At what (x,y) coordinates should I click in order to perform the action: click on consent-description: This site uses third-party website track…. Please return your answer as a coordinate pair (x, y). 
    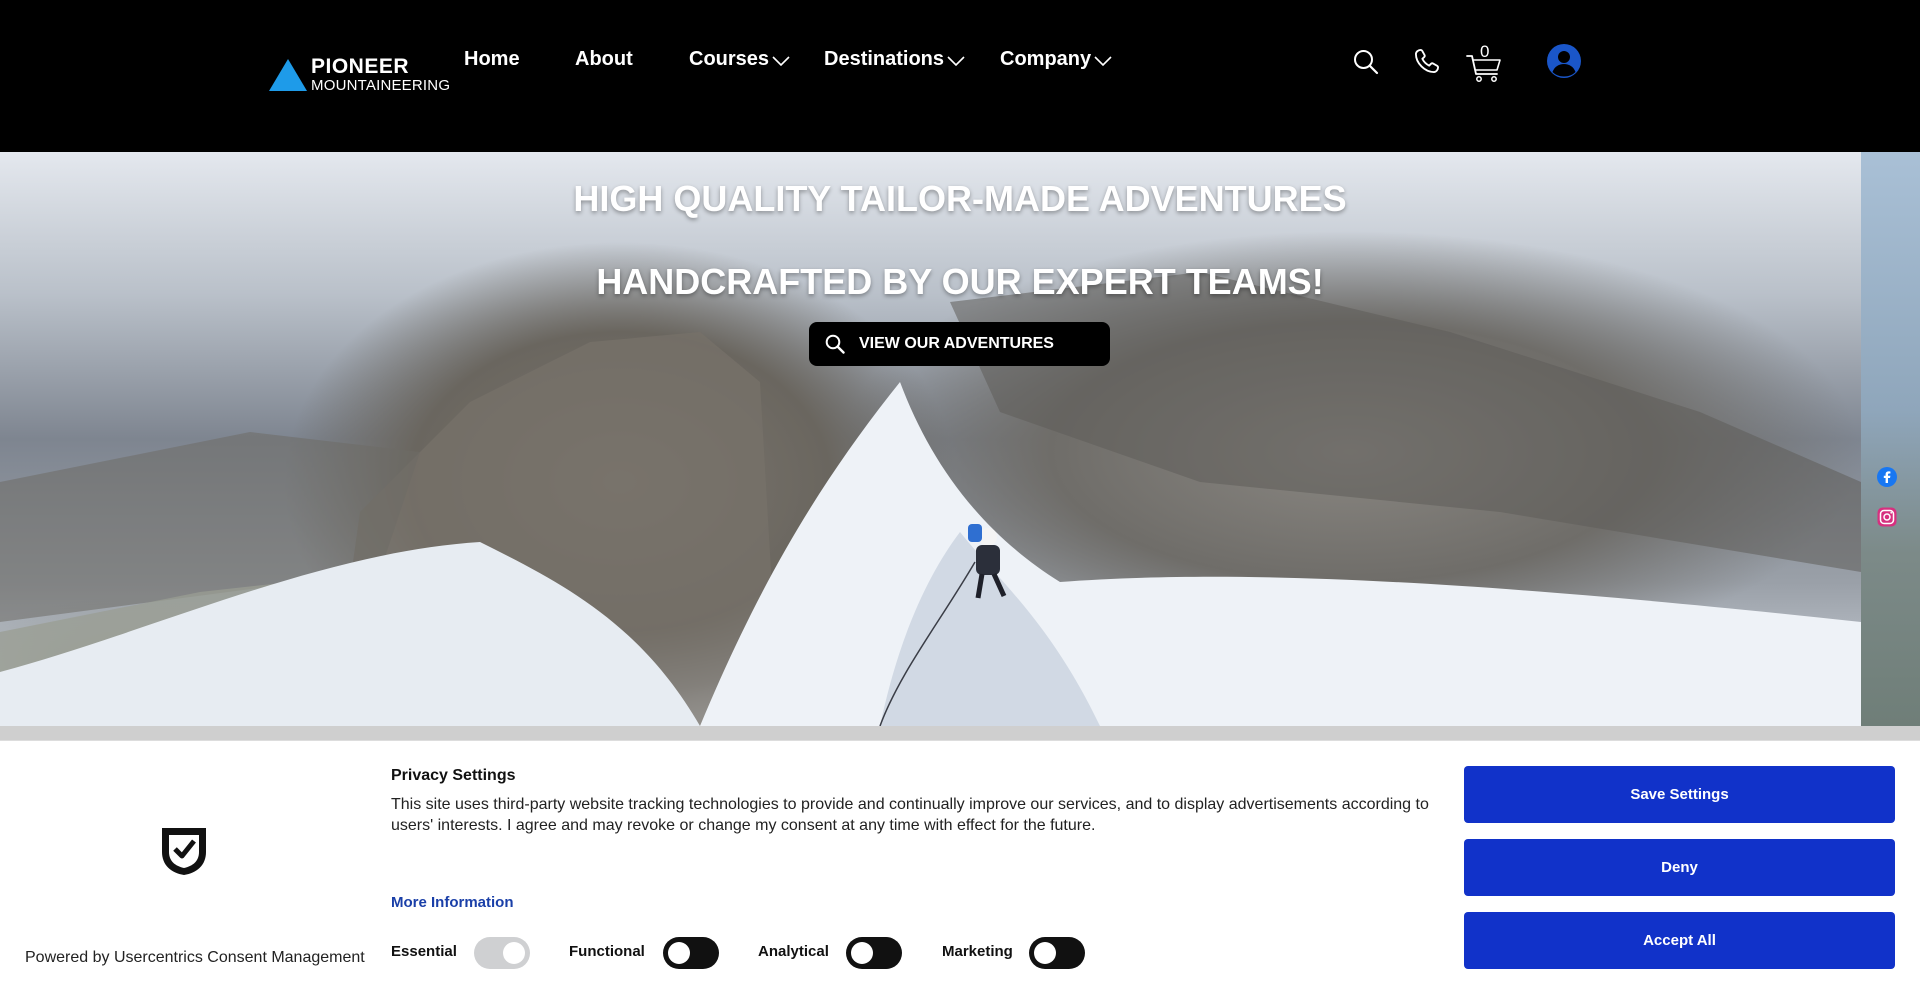
    Looking at the image, I should click on (910, 815).